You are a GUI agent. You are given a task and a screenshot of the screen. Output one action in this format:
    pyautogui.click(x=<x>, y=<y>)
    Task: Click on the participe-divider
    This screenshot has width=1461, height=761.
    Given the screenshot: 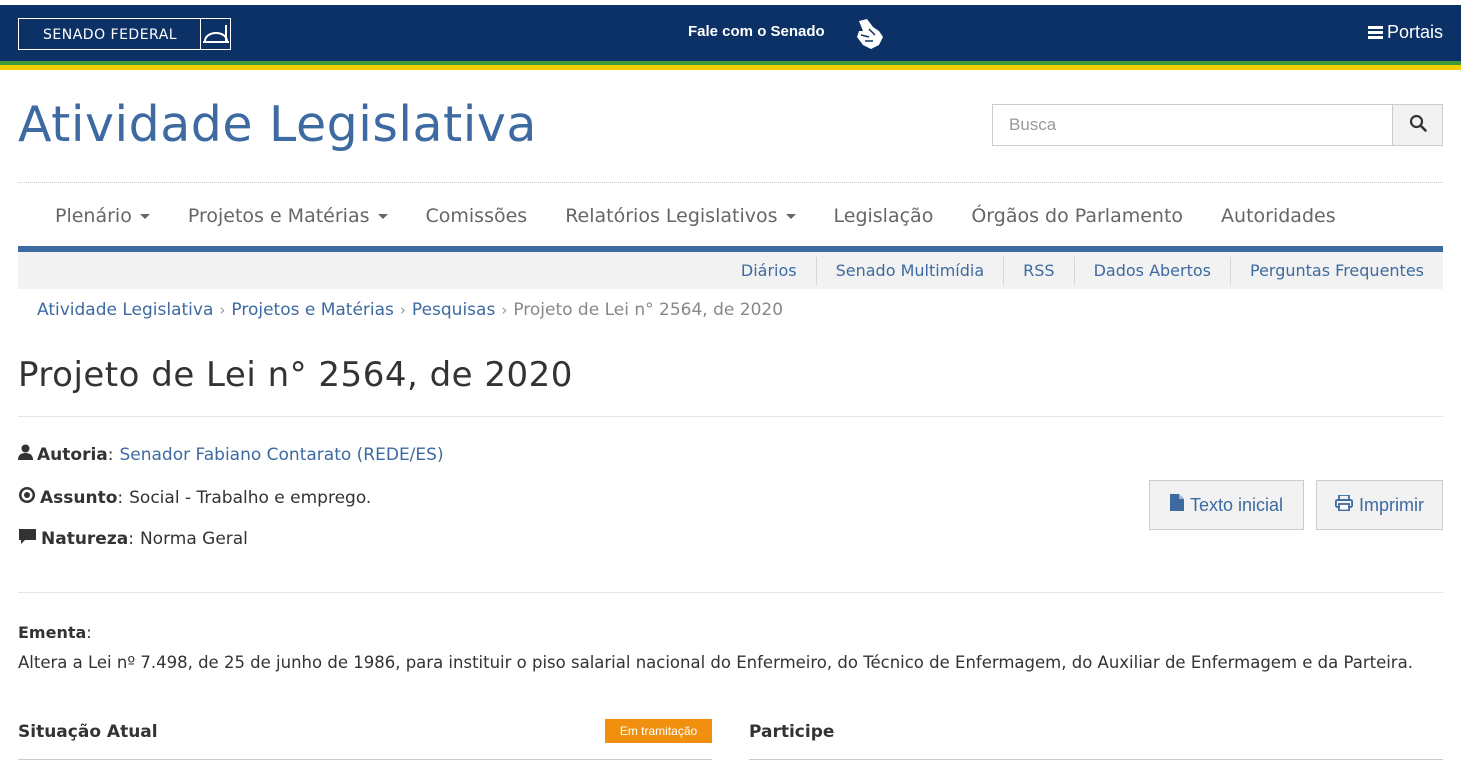 What is the action you would take?
    pyautogui.click(x=1096, y=759)
    